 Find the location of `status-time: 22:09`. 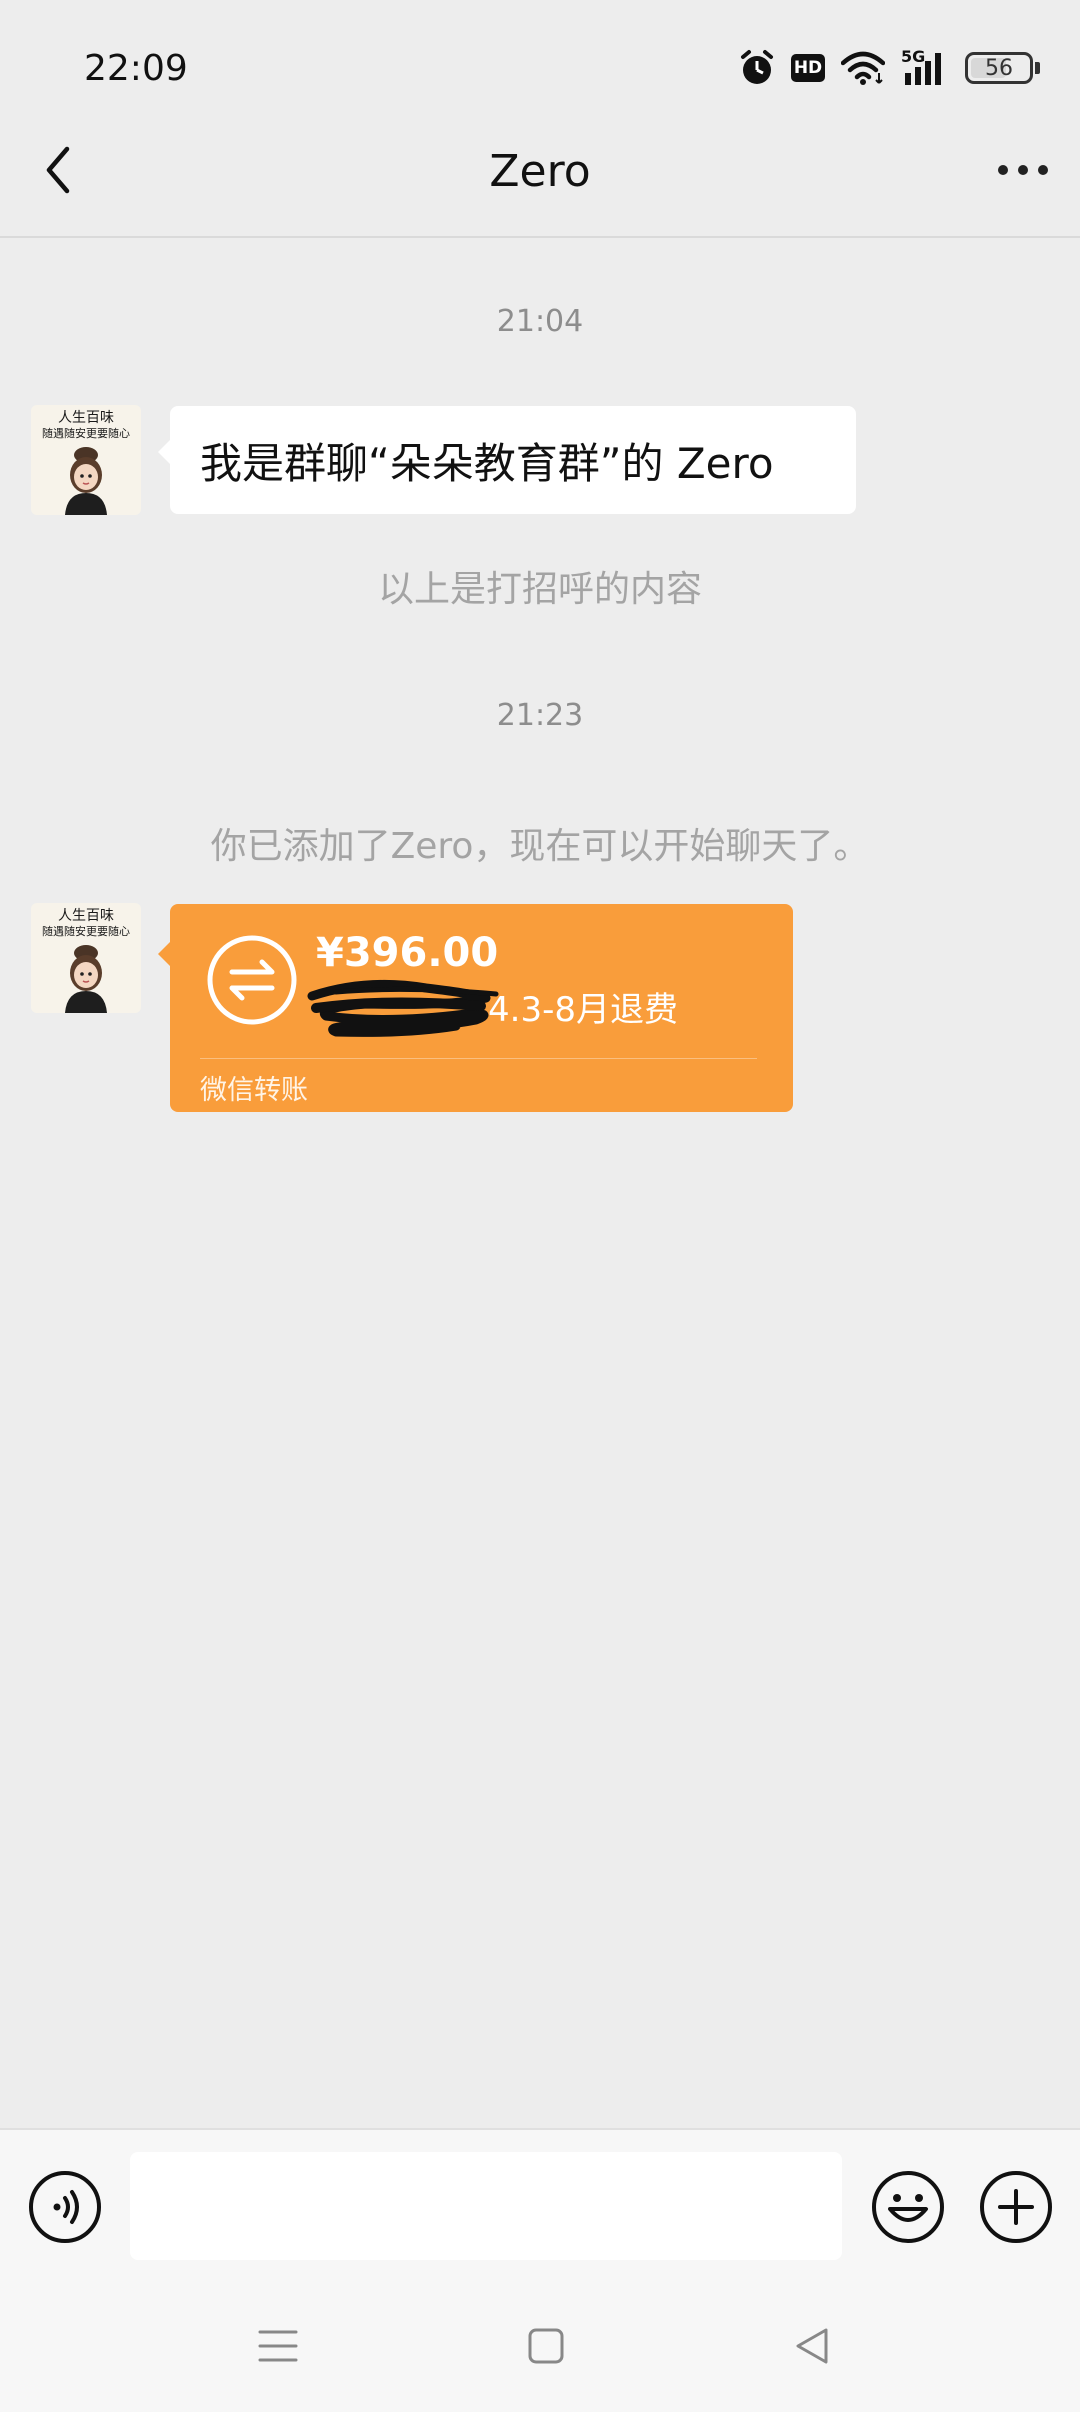

status-time: 22:09 is located at coordinates (136, 68).